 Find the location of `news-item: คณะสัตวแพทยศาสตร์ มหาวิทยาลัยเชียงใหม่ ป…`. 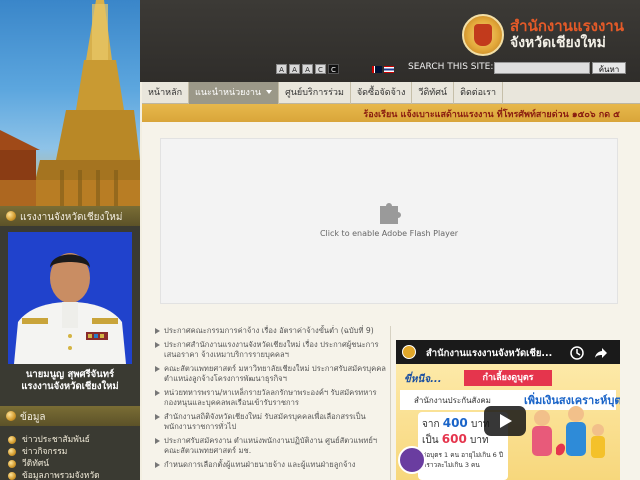

news-item: คณะสัตวแพทยศาสตร์ มหาวิทยาลัยเชียงใหม่ ป… is located at coordinates (269, 374).